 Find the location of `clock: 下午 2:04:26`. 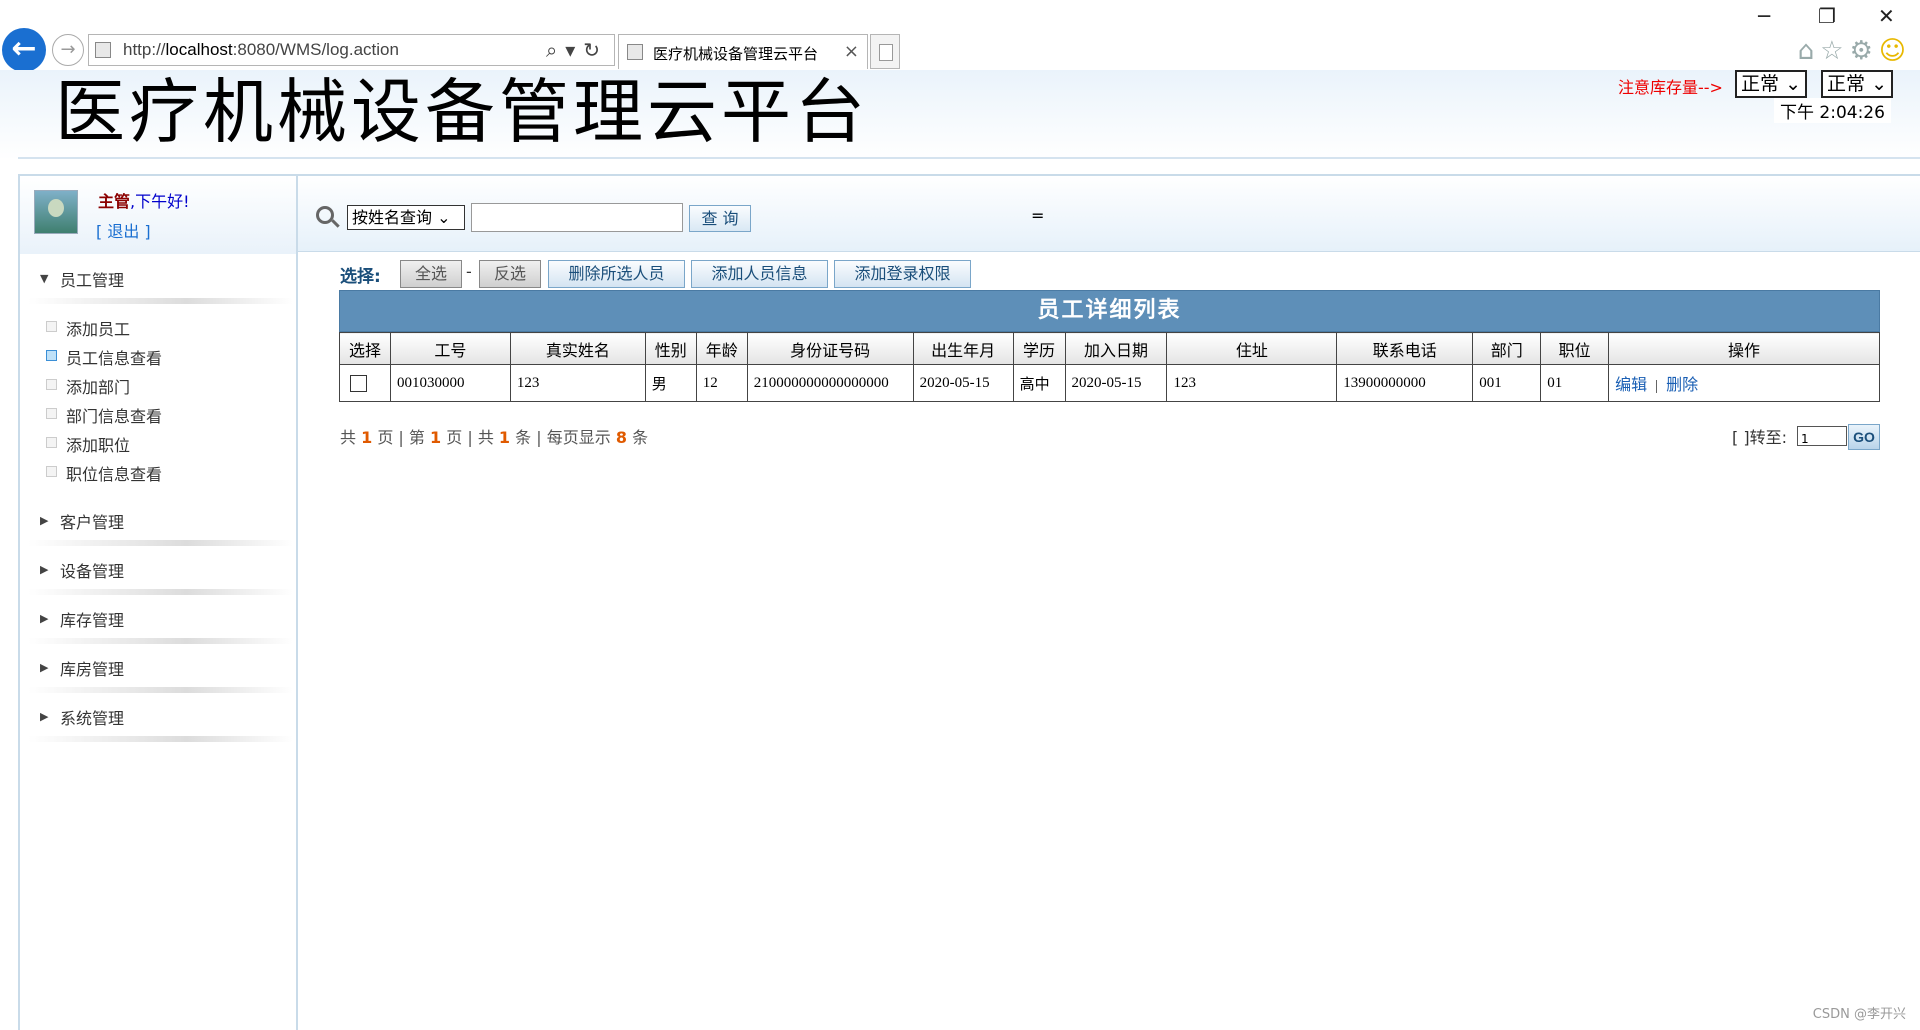

clock: 下午 2:04:26 is located at coordinates (1832, 110).